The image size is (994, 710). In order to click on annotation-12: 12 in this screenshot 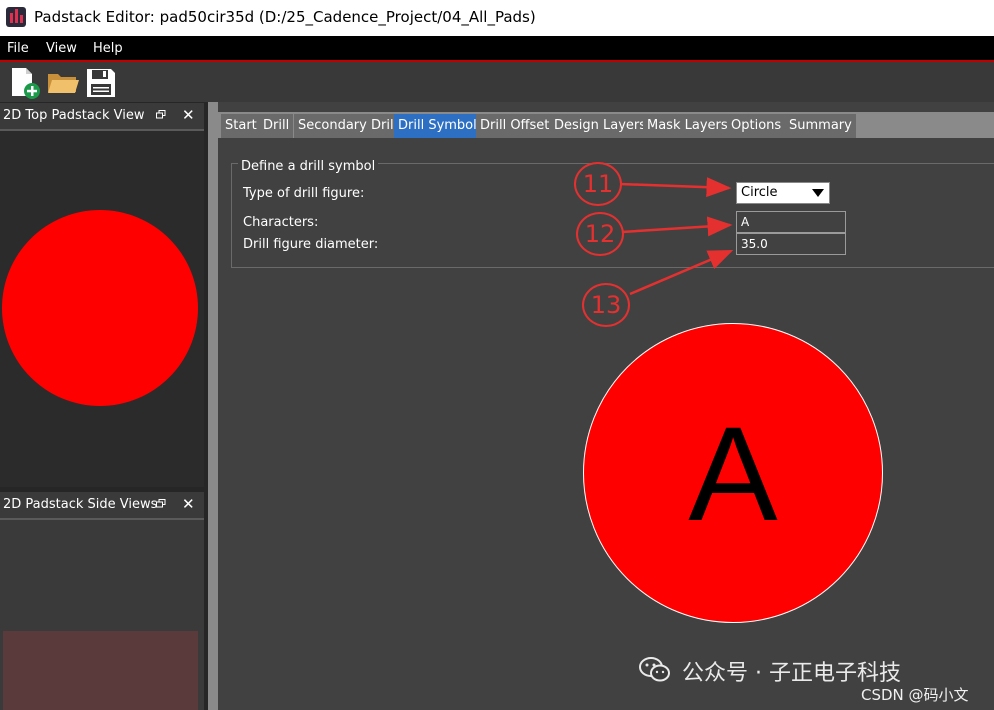, I will do `click(600, 234)`.